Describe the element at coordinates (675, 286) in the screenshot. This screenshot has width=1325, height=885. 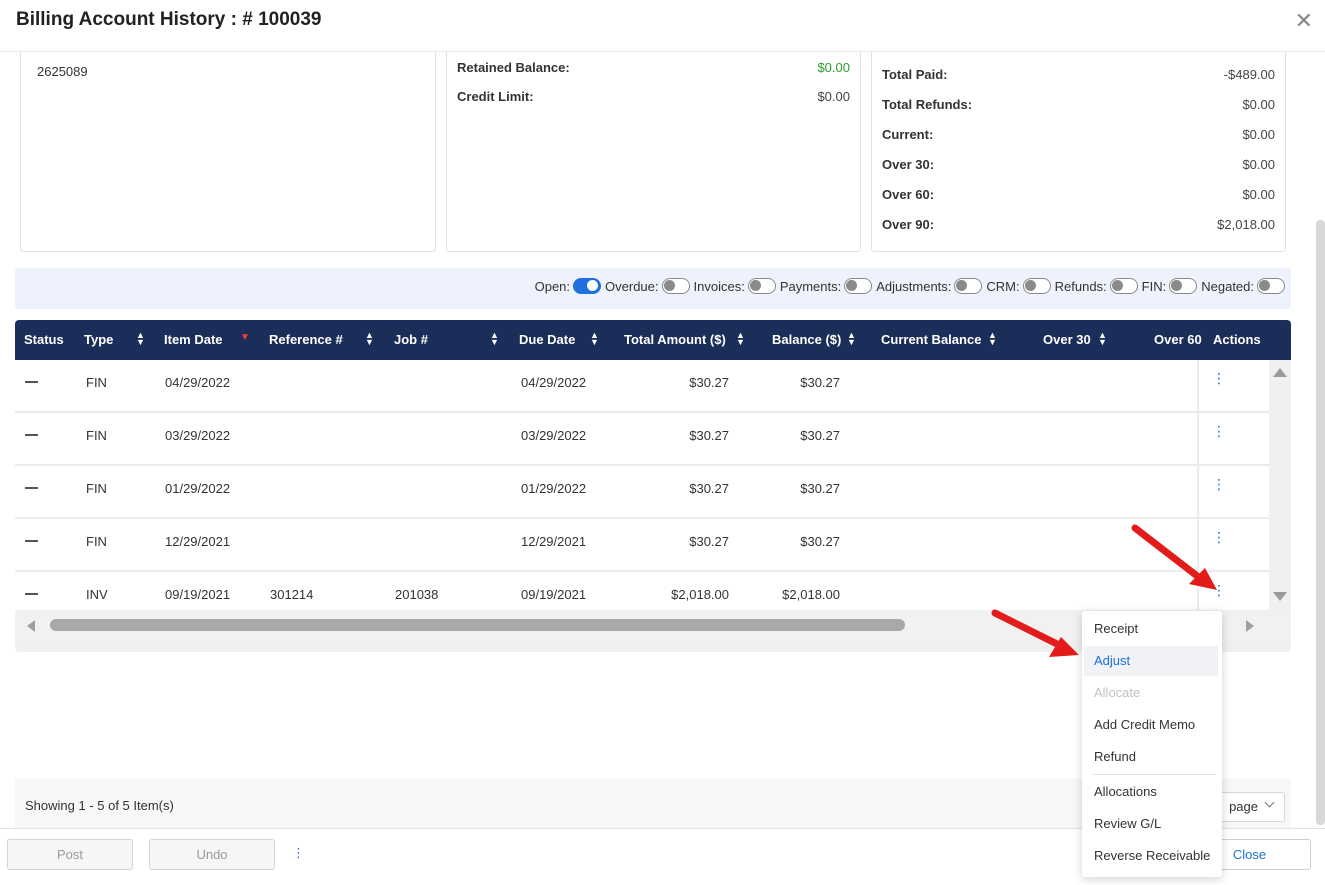
I see `filter-overdue-toggle` at that location.